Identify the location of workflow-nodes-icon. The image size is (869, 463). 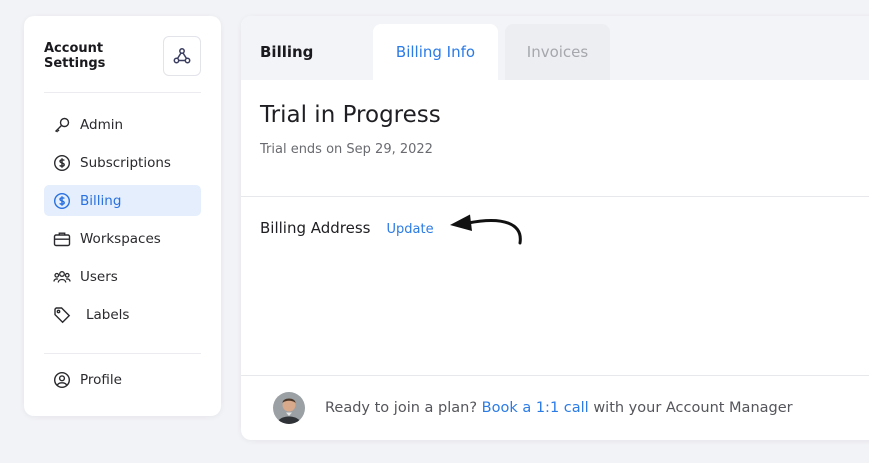
(182, 56).